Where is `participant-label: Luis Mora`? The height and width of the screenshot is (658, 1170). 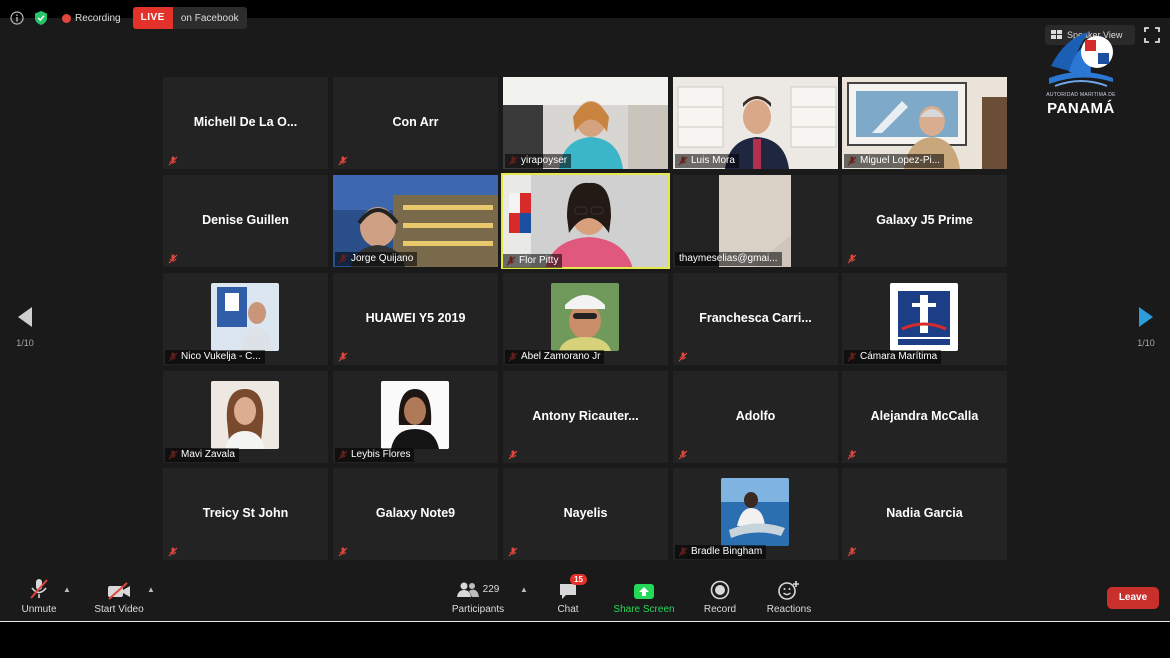
participant-label: Luis Mora is located at coordinates (707, 161).